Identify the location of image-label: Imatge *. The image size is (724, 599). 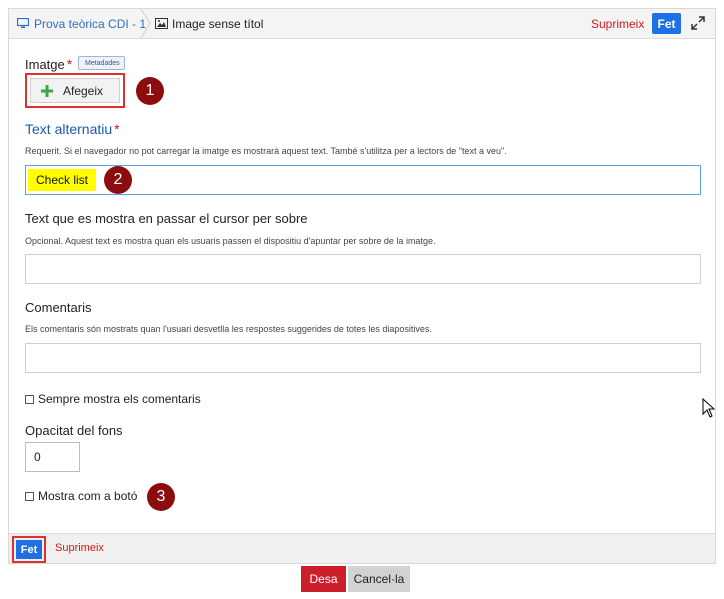
(48, 64).